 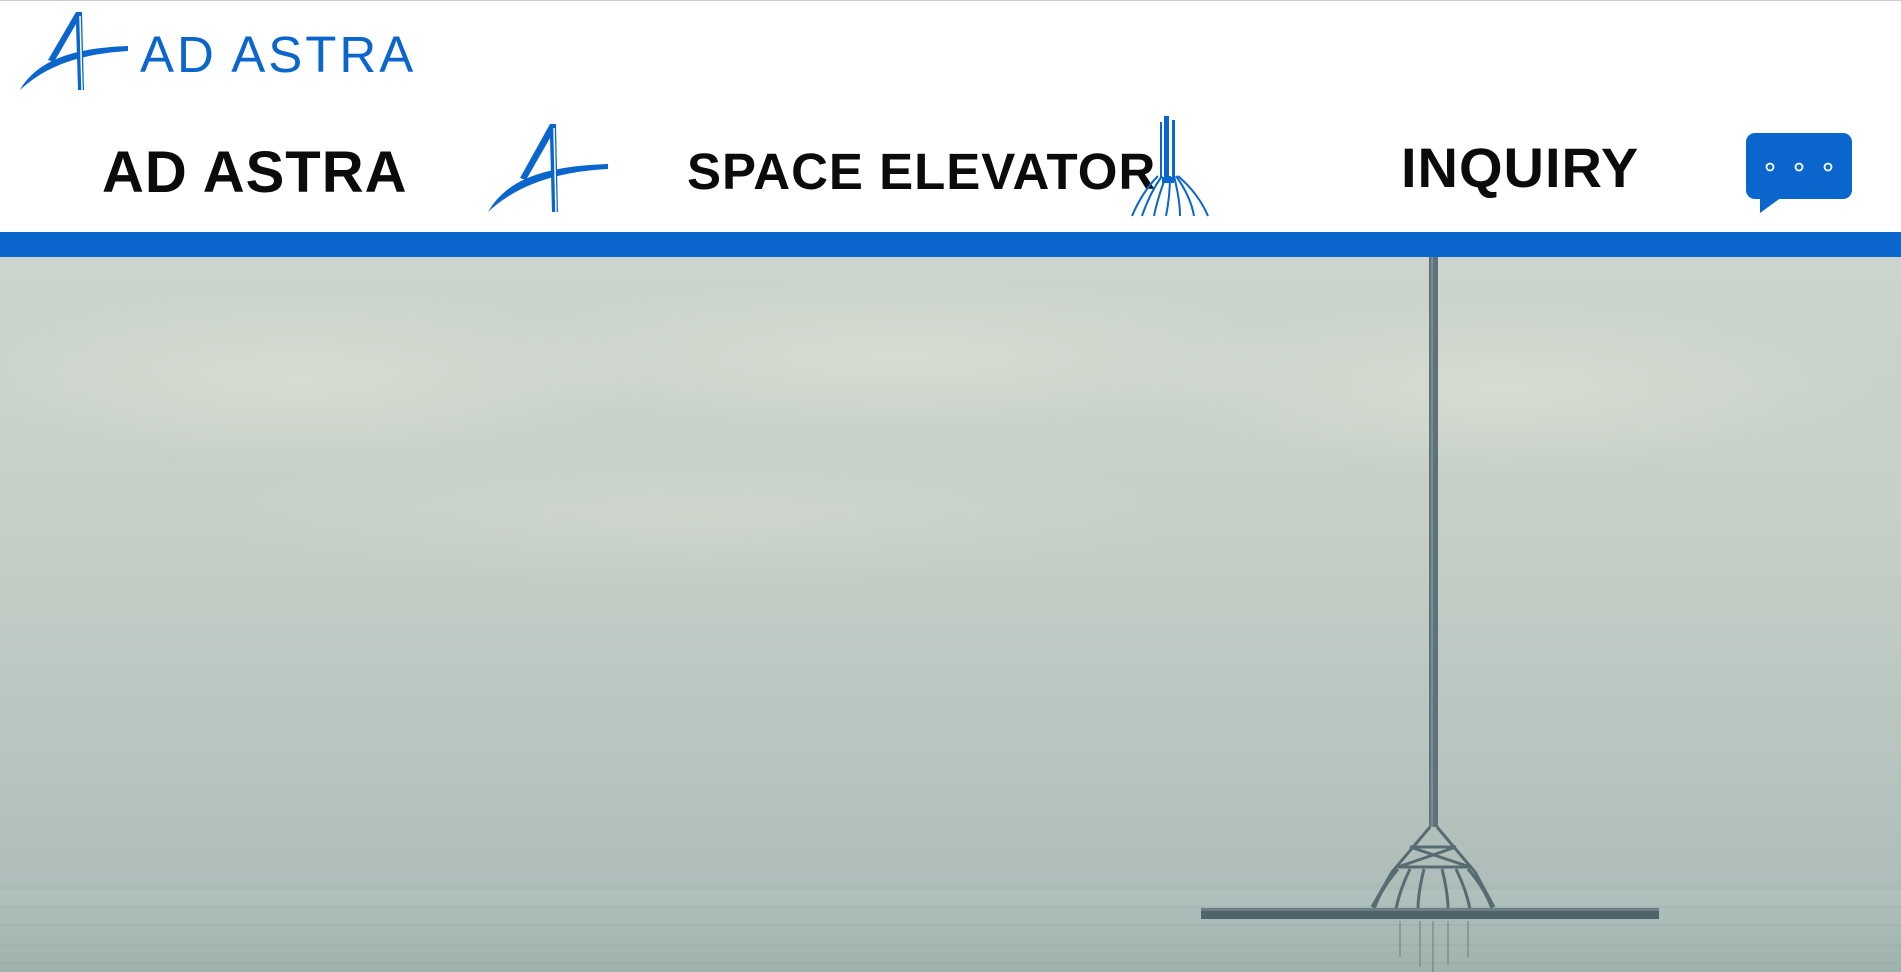 I want to click on chat-bubble-icon, so click(x=1800, y=175).